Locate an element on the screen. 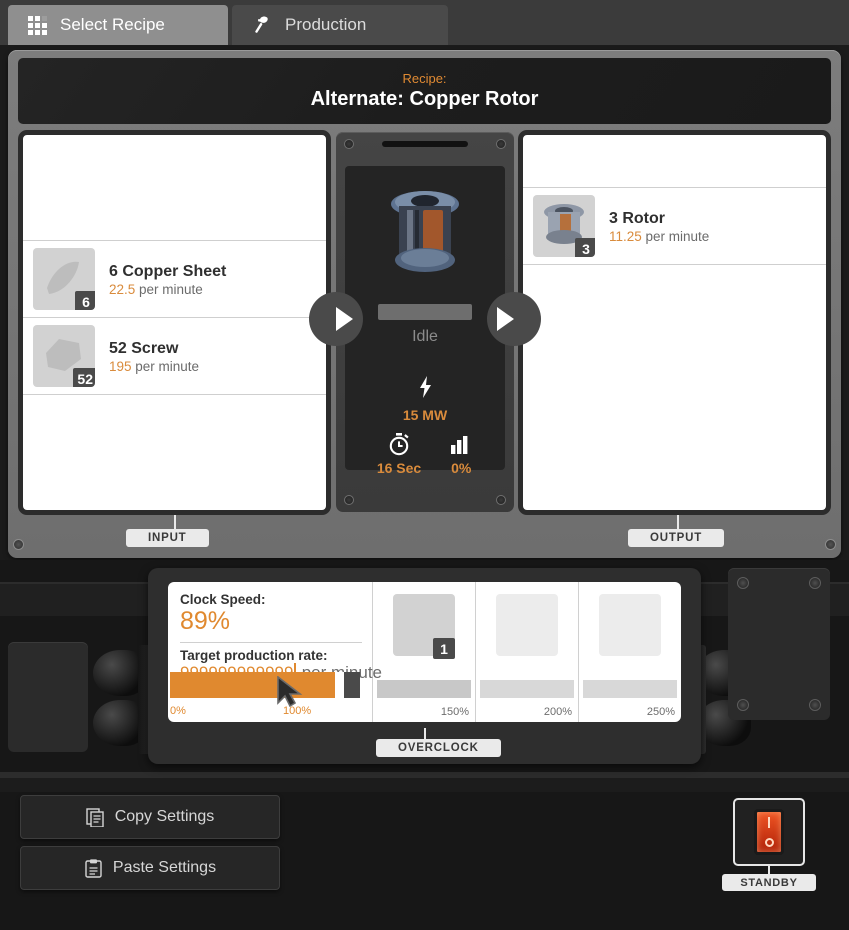 This screenshot has height=930, width=849. item-name: 3 Rotor is located at coordinates (637, 218).